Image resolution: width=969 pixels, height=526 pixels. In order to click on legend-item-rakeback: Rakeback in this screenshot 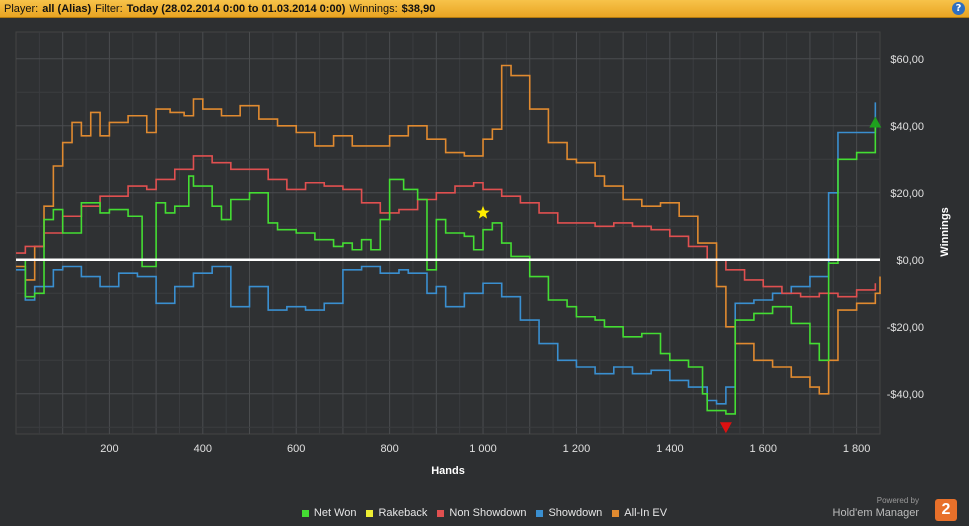, I will do `click(396, 513)`.